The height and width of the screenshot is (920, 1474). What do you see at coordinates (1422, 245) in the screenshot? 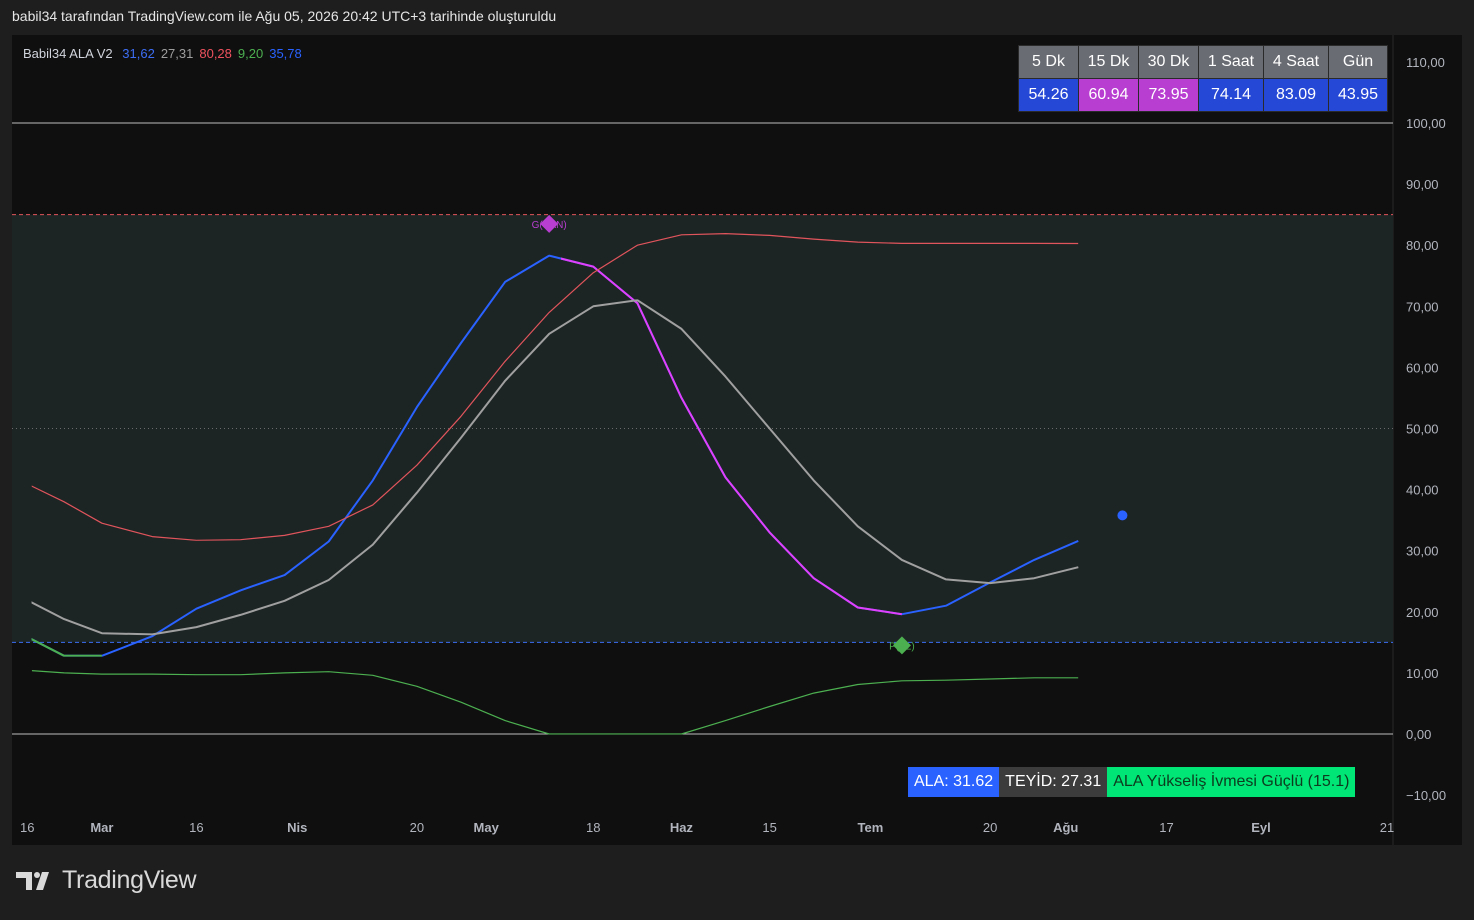
I see `y-tick-label: 80,00` at bounding box center [1422, 245].